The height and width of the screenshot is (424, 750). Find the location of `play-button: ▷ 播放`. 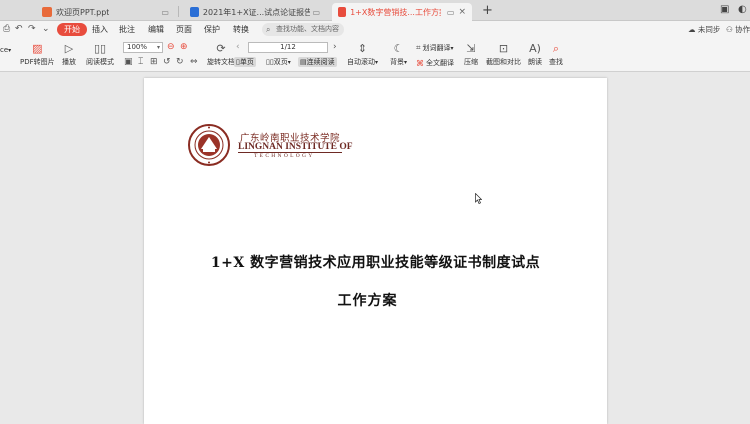

play-button: ▷ 播放 is located at coordinates (69, 54).